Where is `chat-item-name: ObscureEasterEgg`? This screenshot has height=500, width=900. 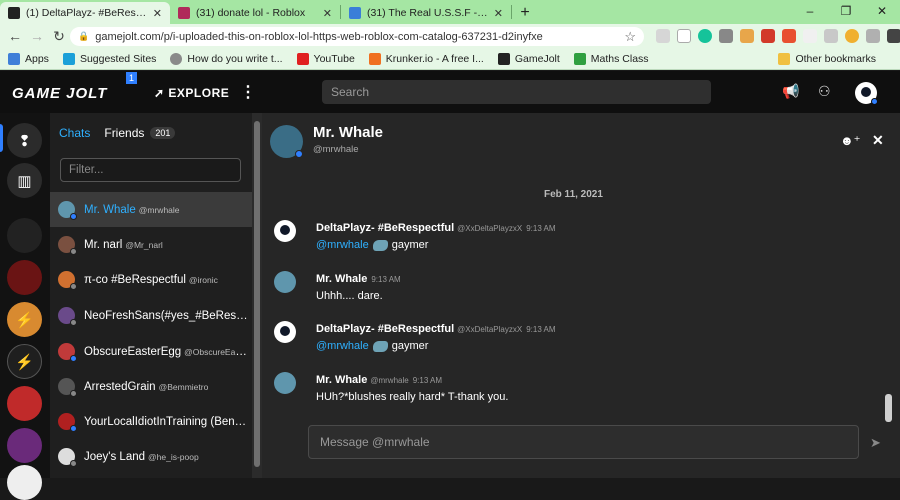 chat-item-name: ObscureEasterEgg is located at coordinates (133, 351).